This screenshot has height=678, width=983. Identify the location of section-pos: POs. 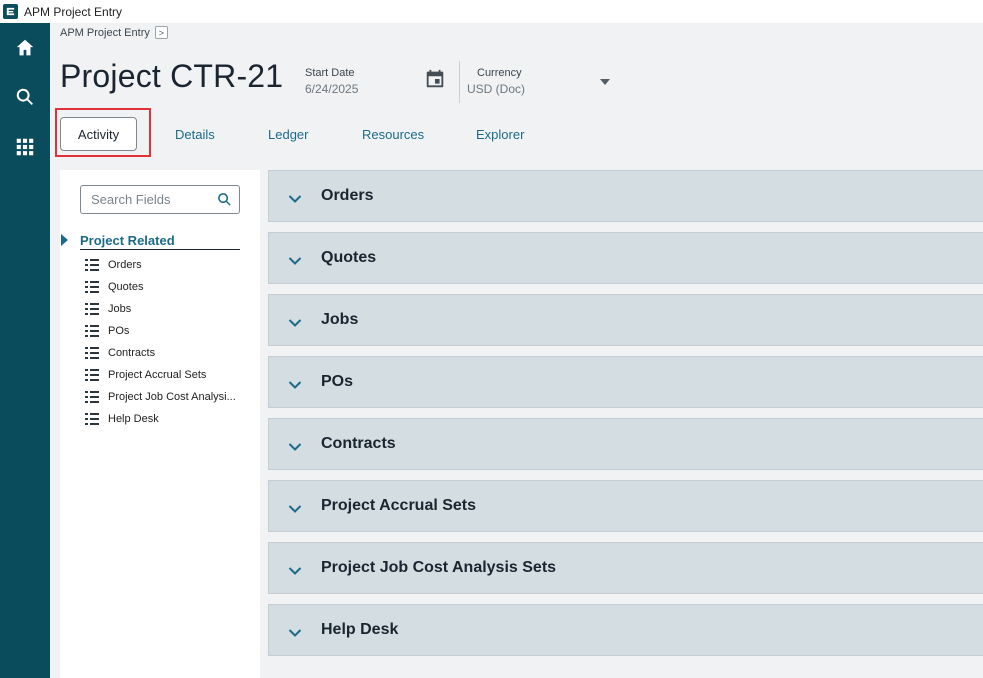
(625, 382).